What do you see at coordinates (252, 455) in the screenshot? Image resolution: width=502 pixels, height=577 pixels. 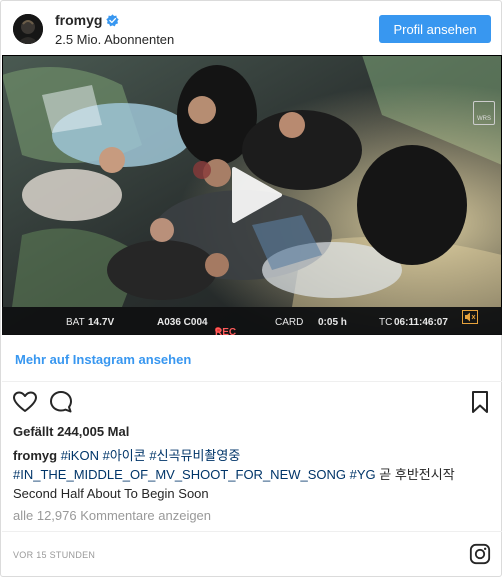 I see `caption-line-1: fromyg #iKON #아이콘 #신곡뮤비촬영중` at bounding box center [252, 455].